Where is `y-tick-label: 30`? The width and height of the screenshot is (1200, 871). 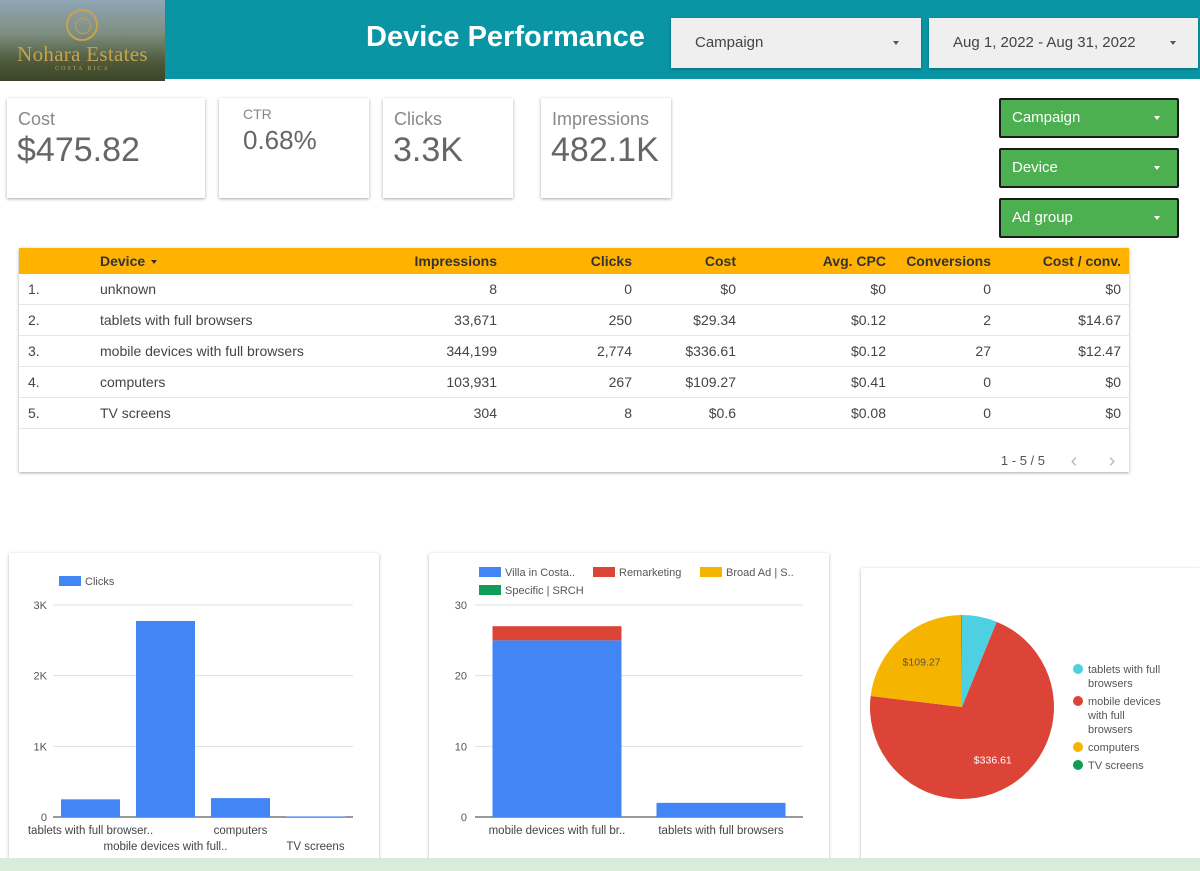 y-tick-label: 30 is located at coordinates (461, 606).